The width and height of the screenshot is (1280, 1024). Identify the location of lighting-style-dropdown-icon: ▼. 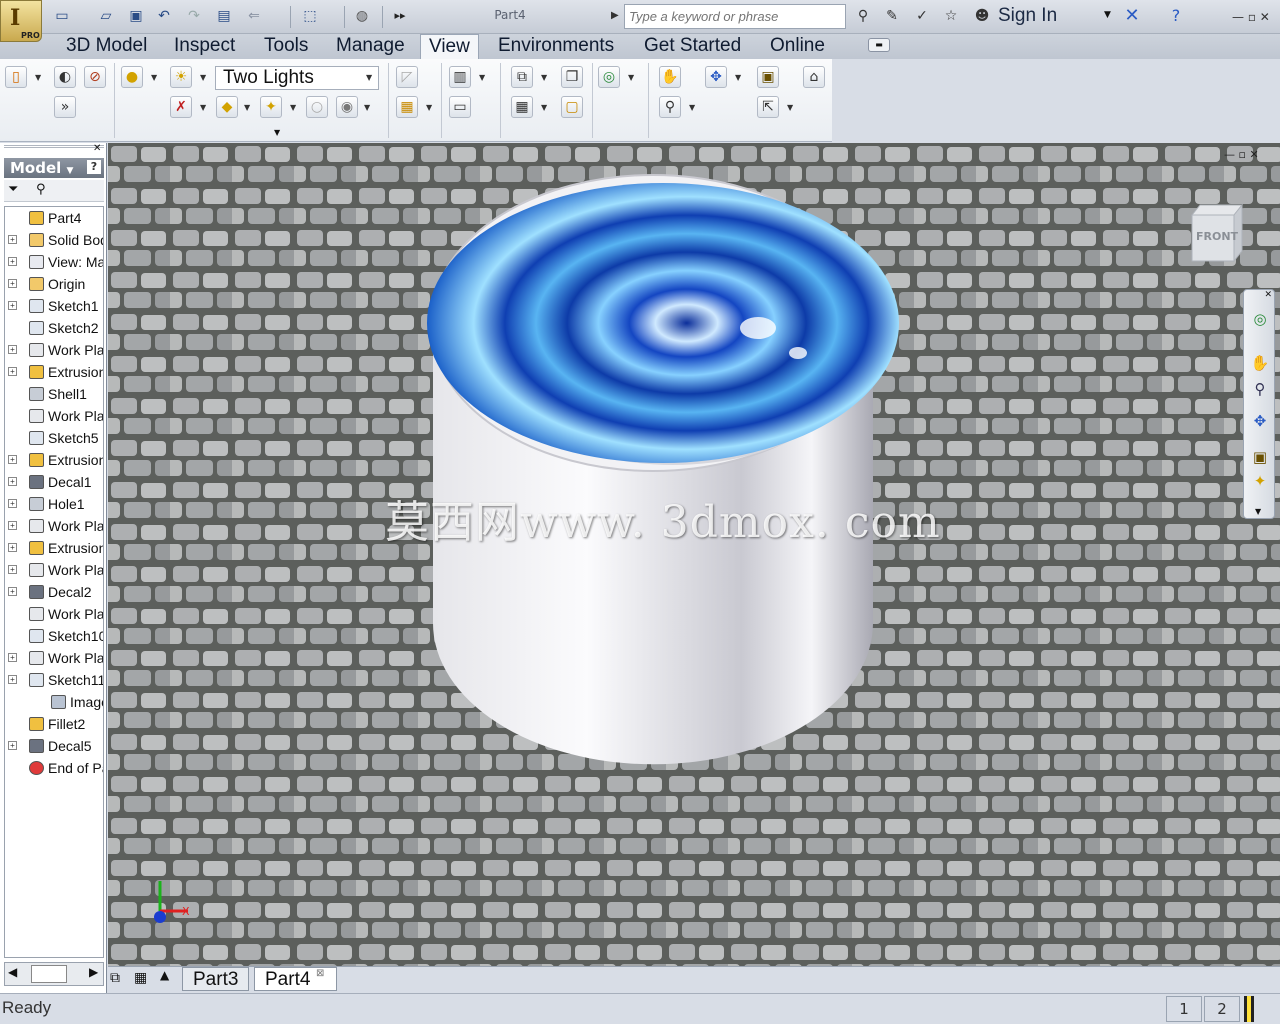
(369, 77).